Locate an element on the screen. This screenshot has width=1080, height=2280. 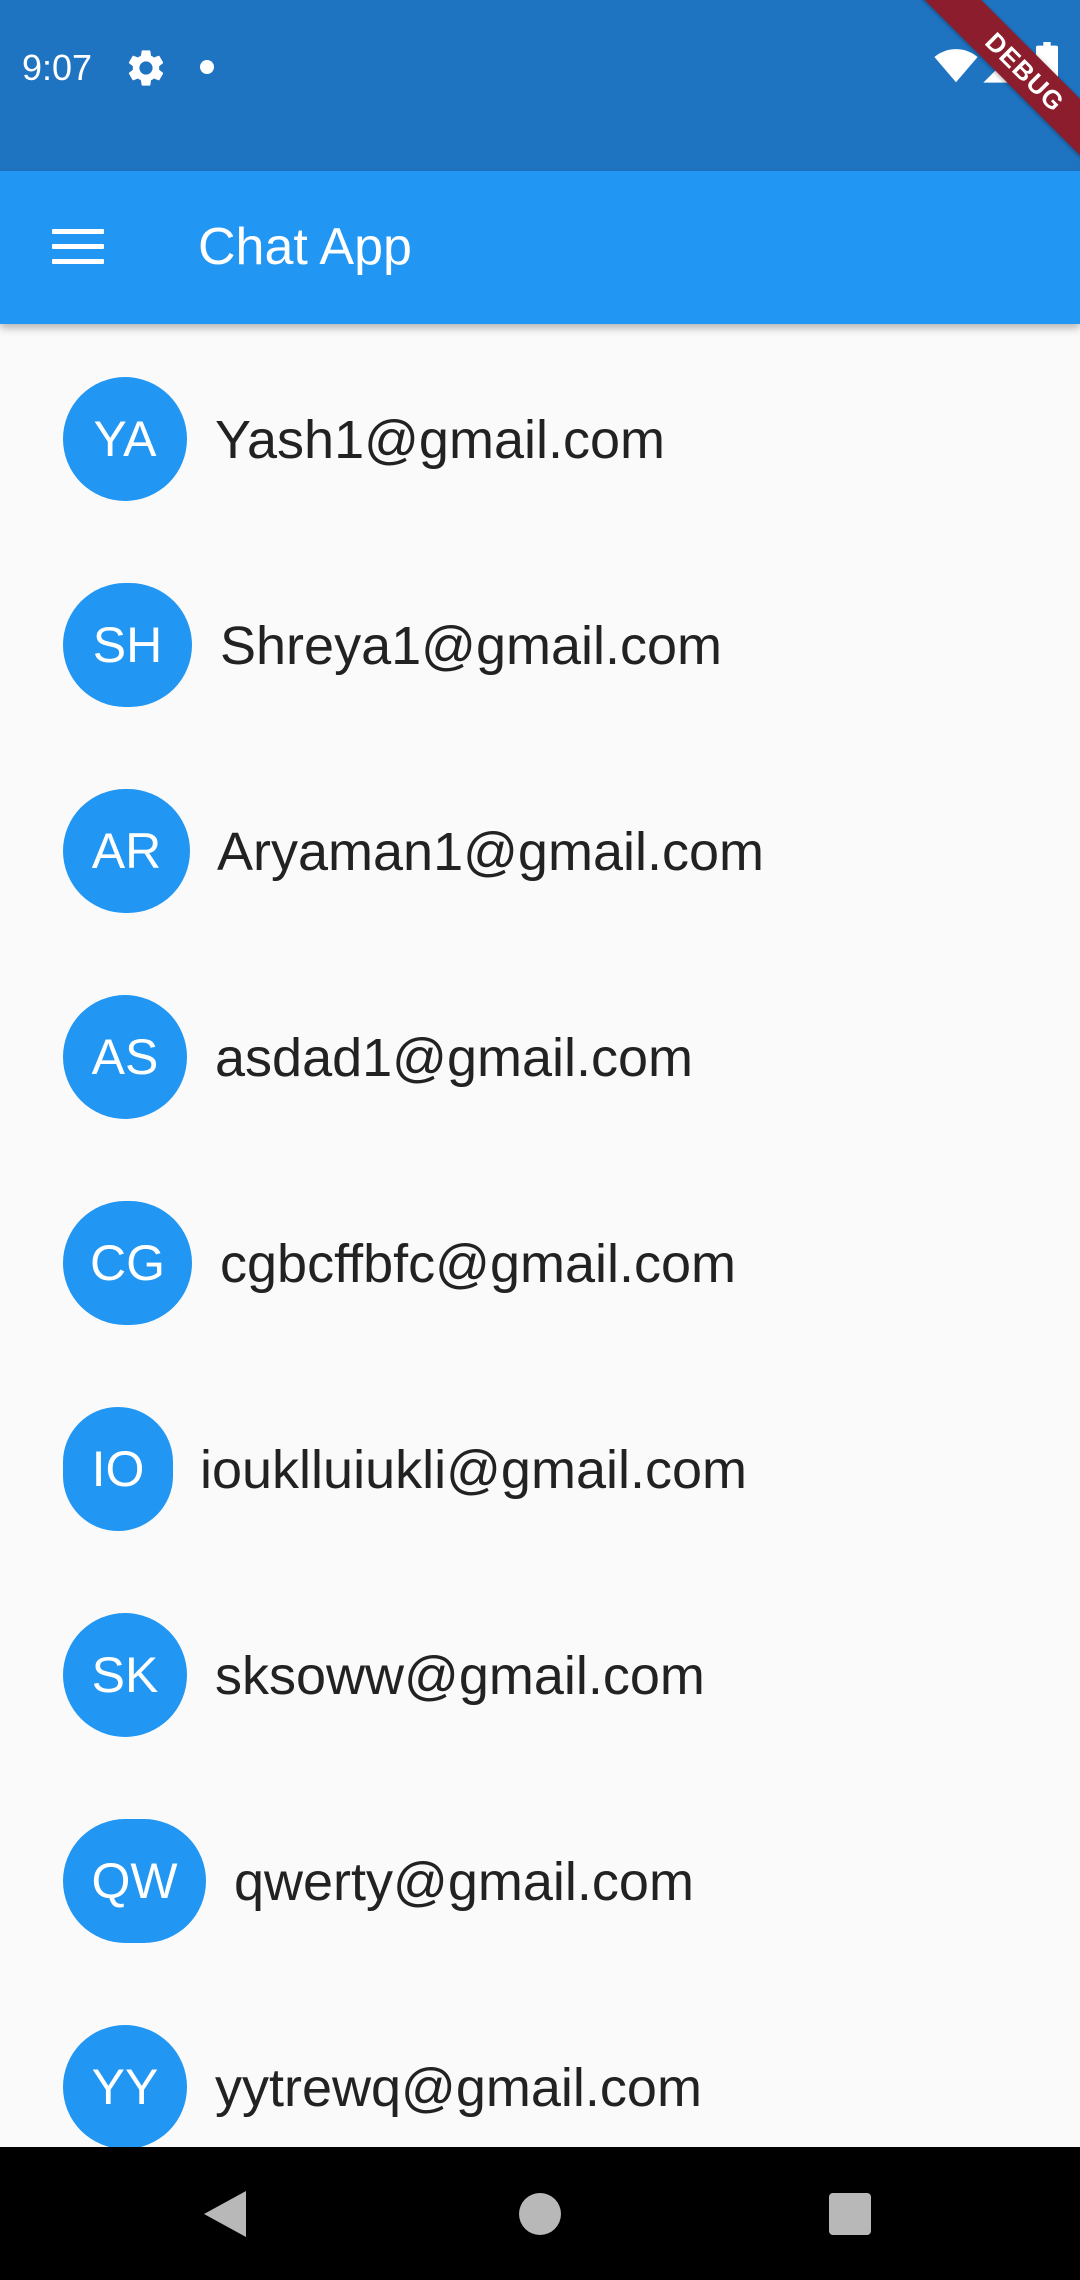
list-item: SK sksoww@gmail.com is located at coordinates (540, 1663).